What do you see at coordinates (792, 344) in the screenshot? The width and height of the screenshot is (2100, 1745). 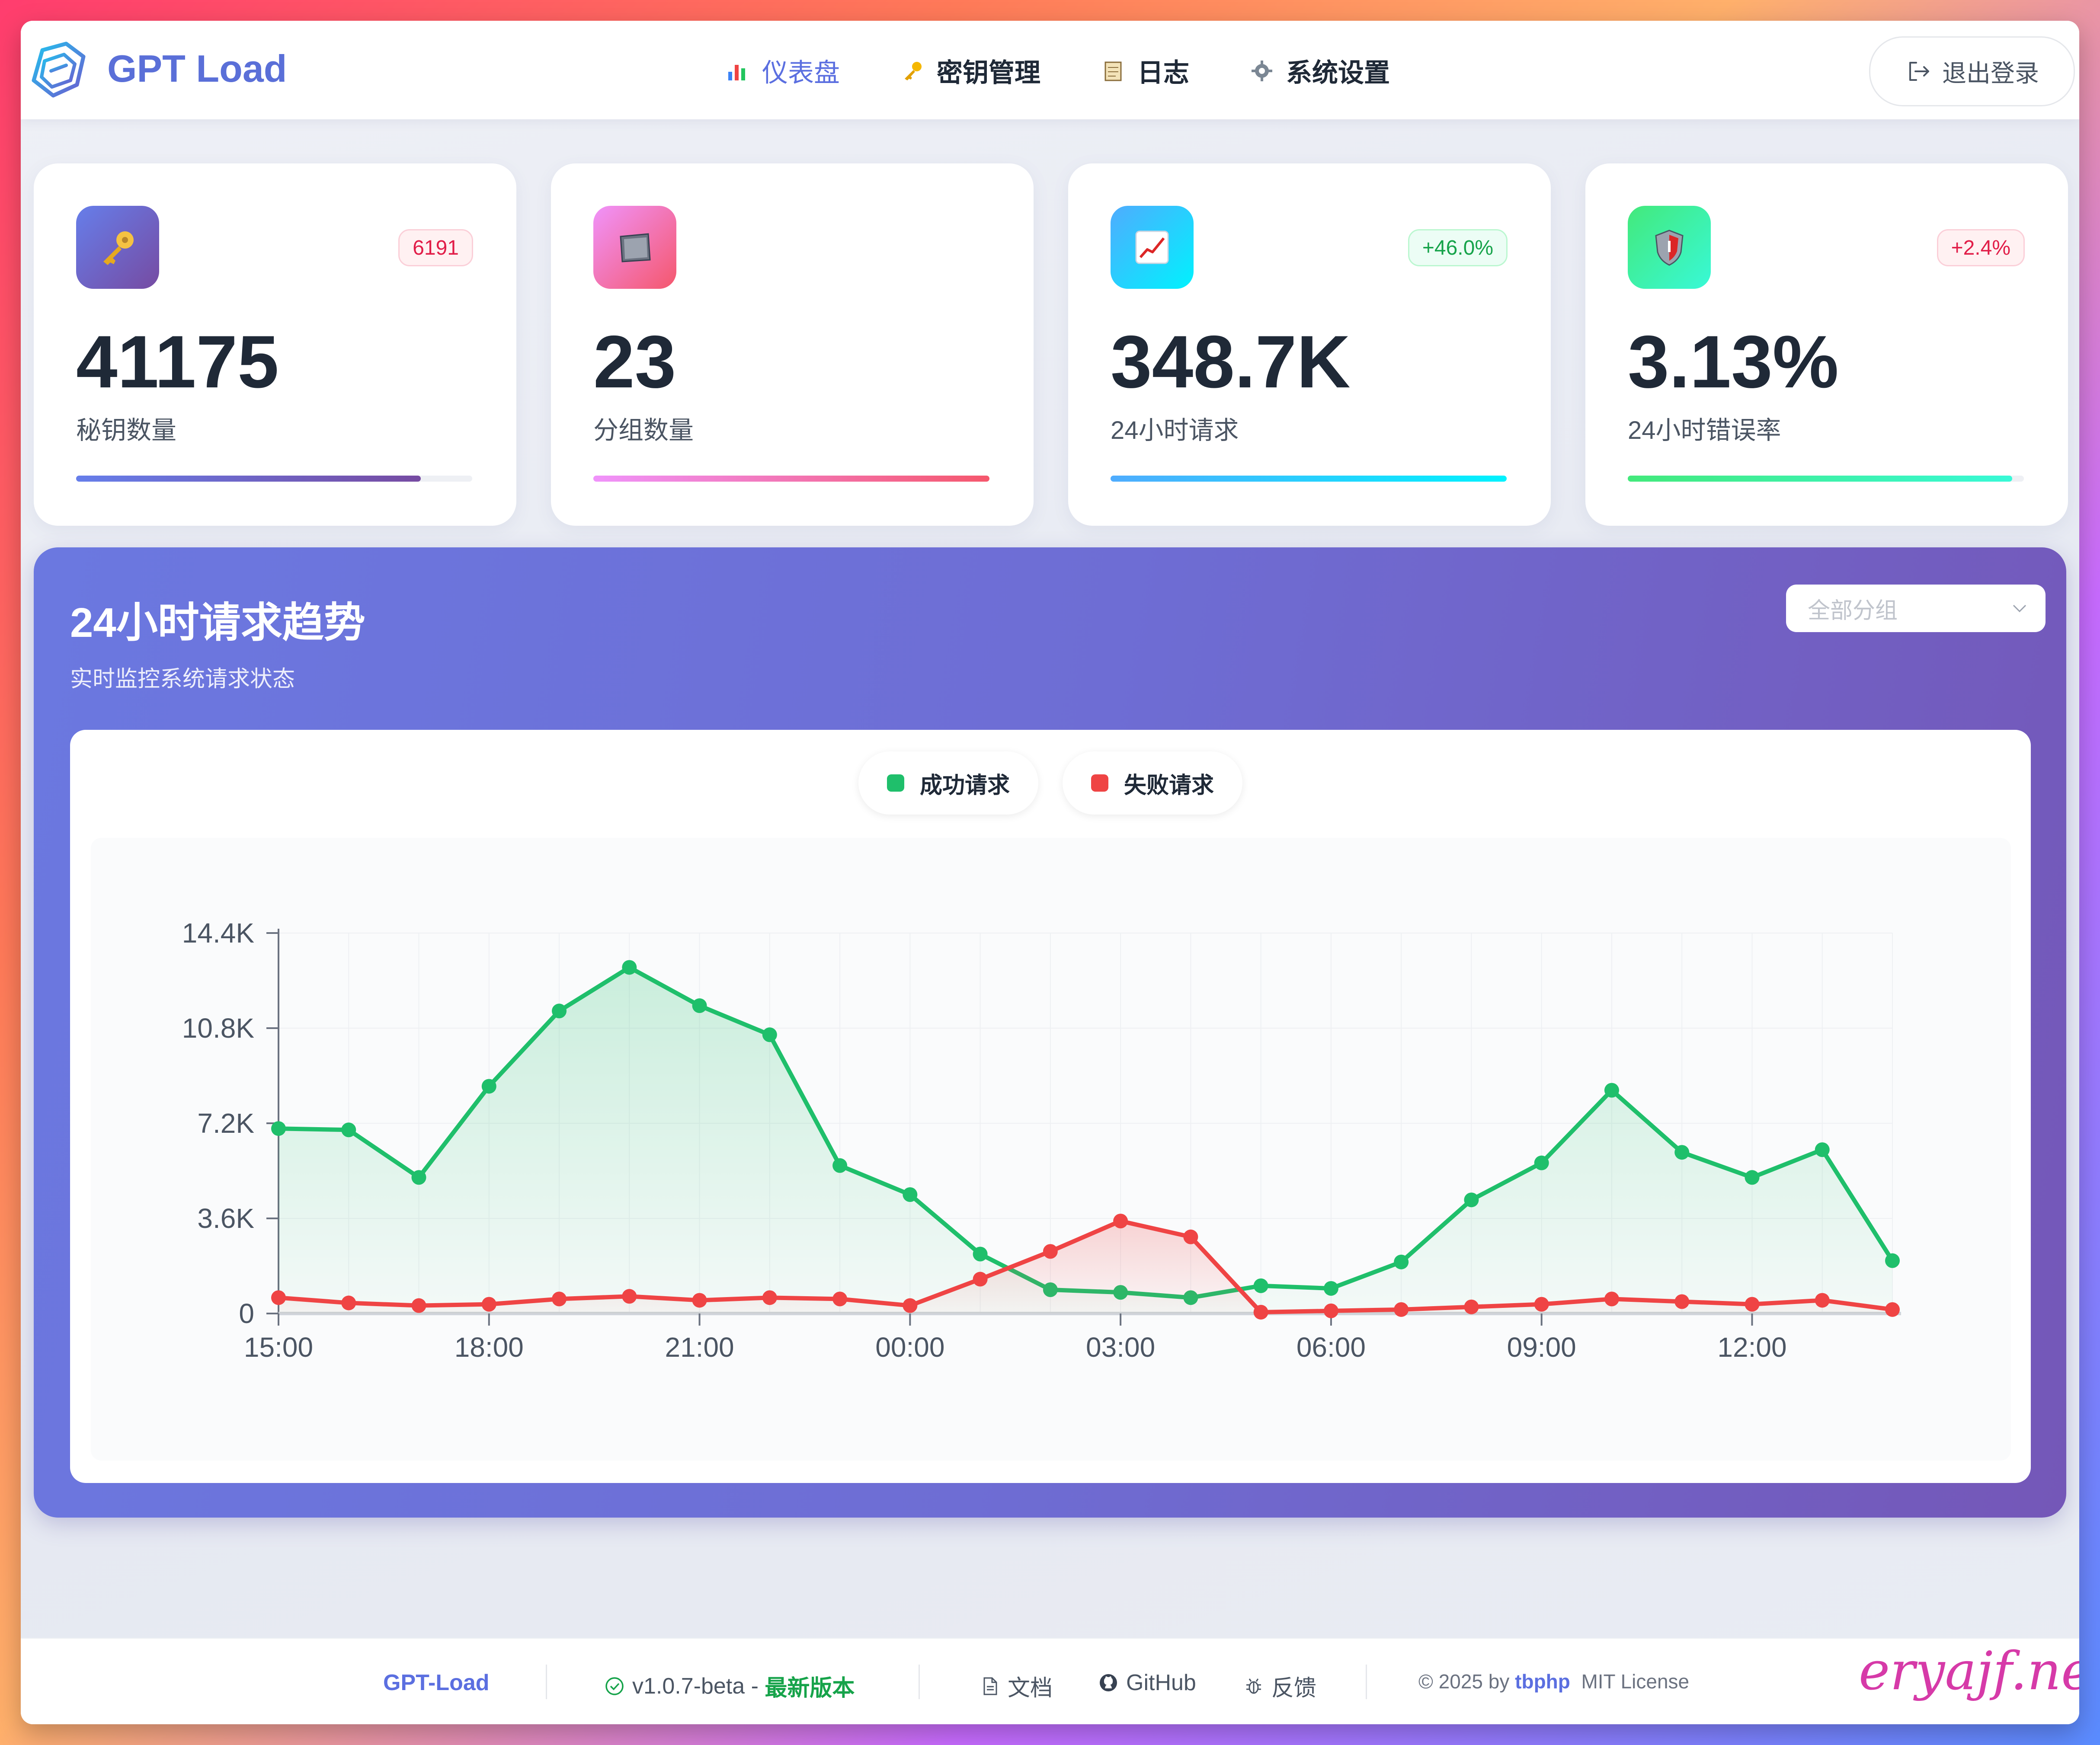 I see `stat-card-groups: 23 分组数量` at bounding box center [792, 344].